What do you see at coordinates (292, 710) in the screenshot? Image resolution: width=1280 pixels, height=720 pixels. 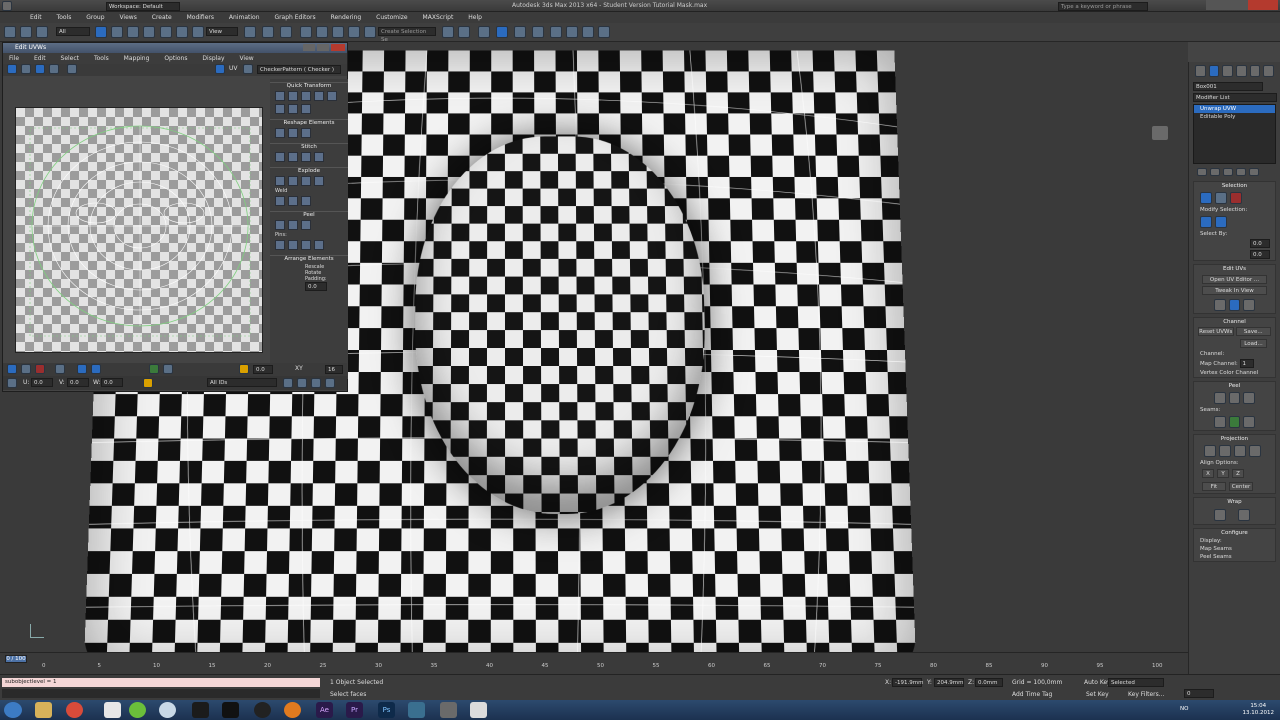 I see `origin-icon` at bounding box center [292, 710].